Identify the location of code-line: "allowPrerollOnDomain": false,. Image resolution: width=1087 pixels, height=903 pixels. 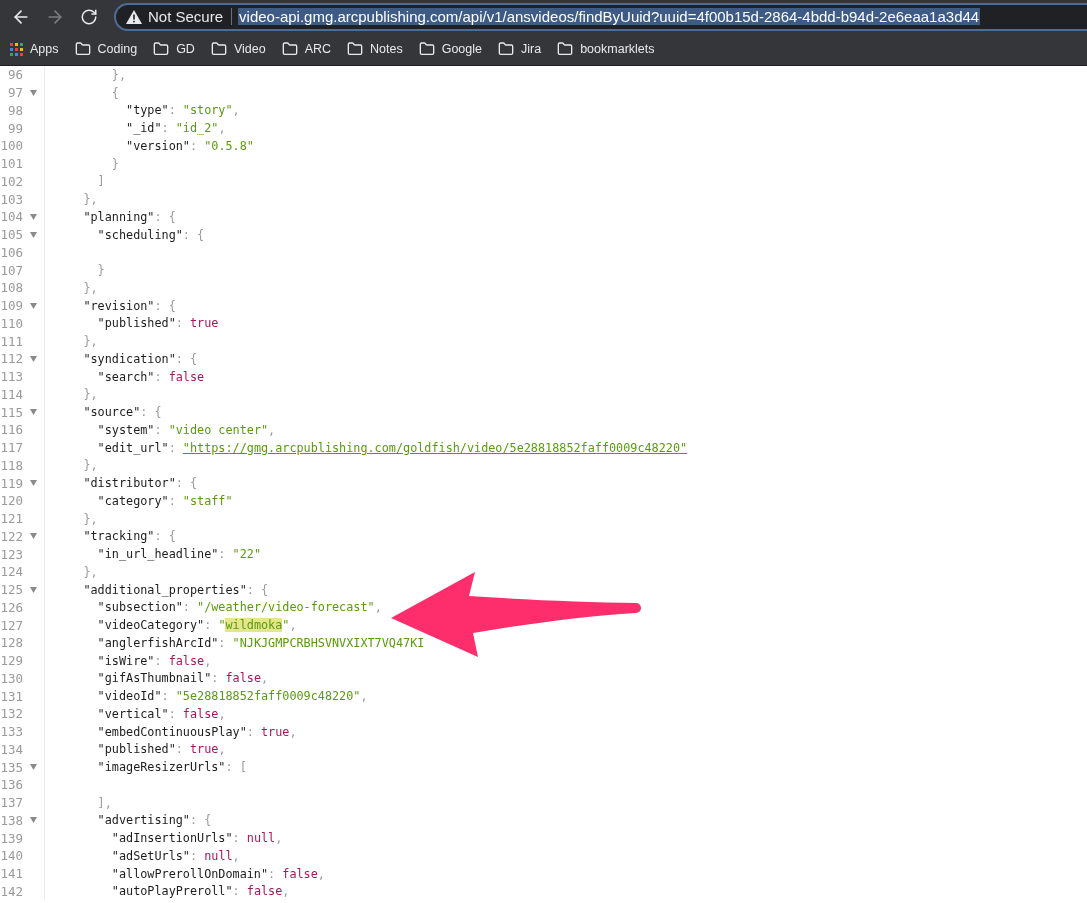
(217, 873).